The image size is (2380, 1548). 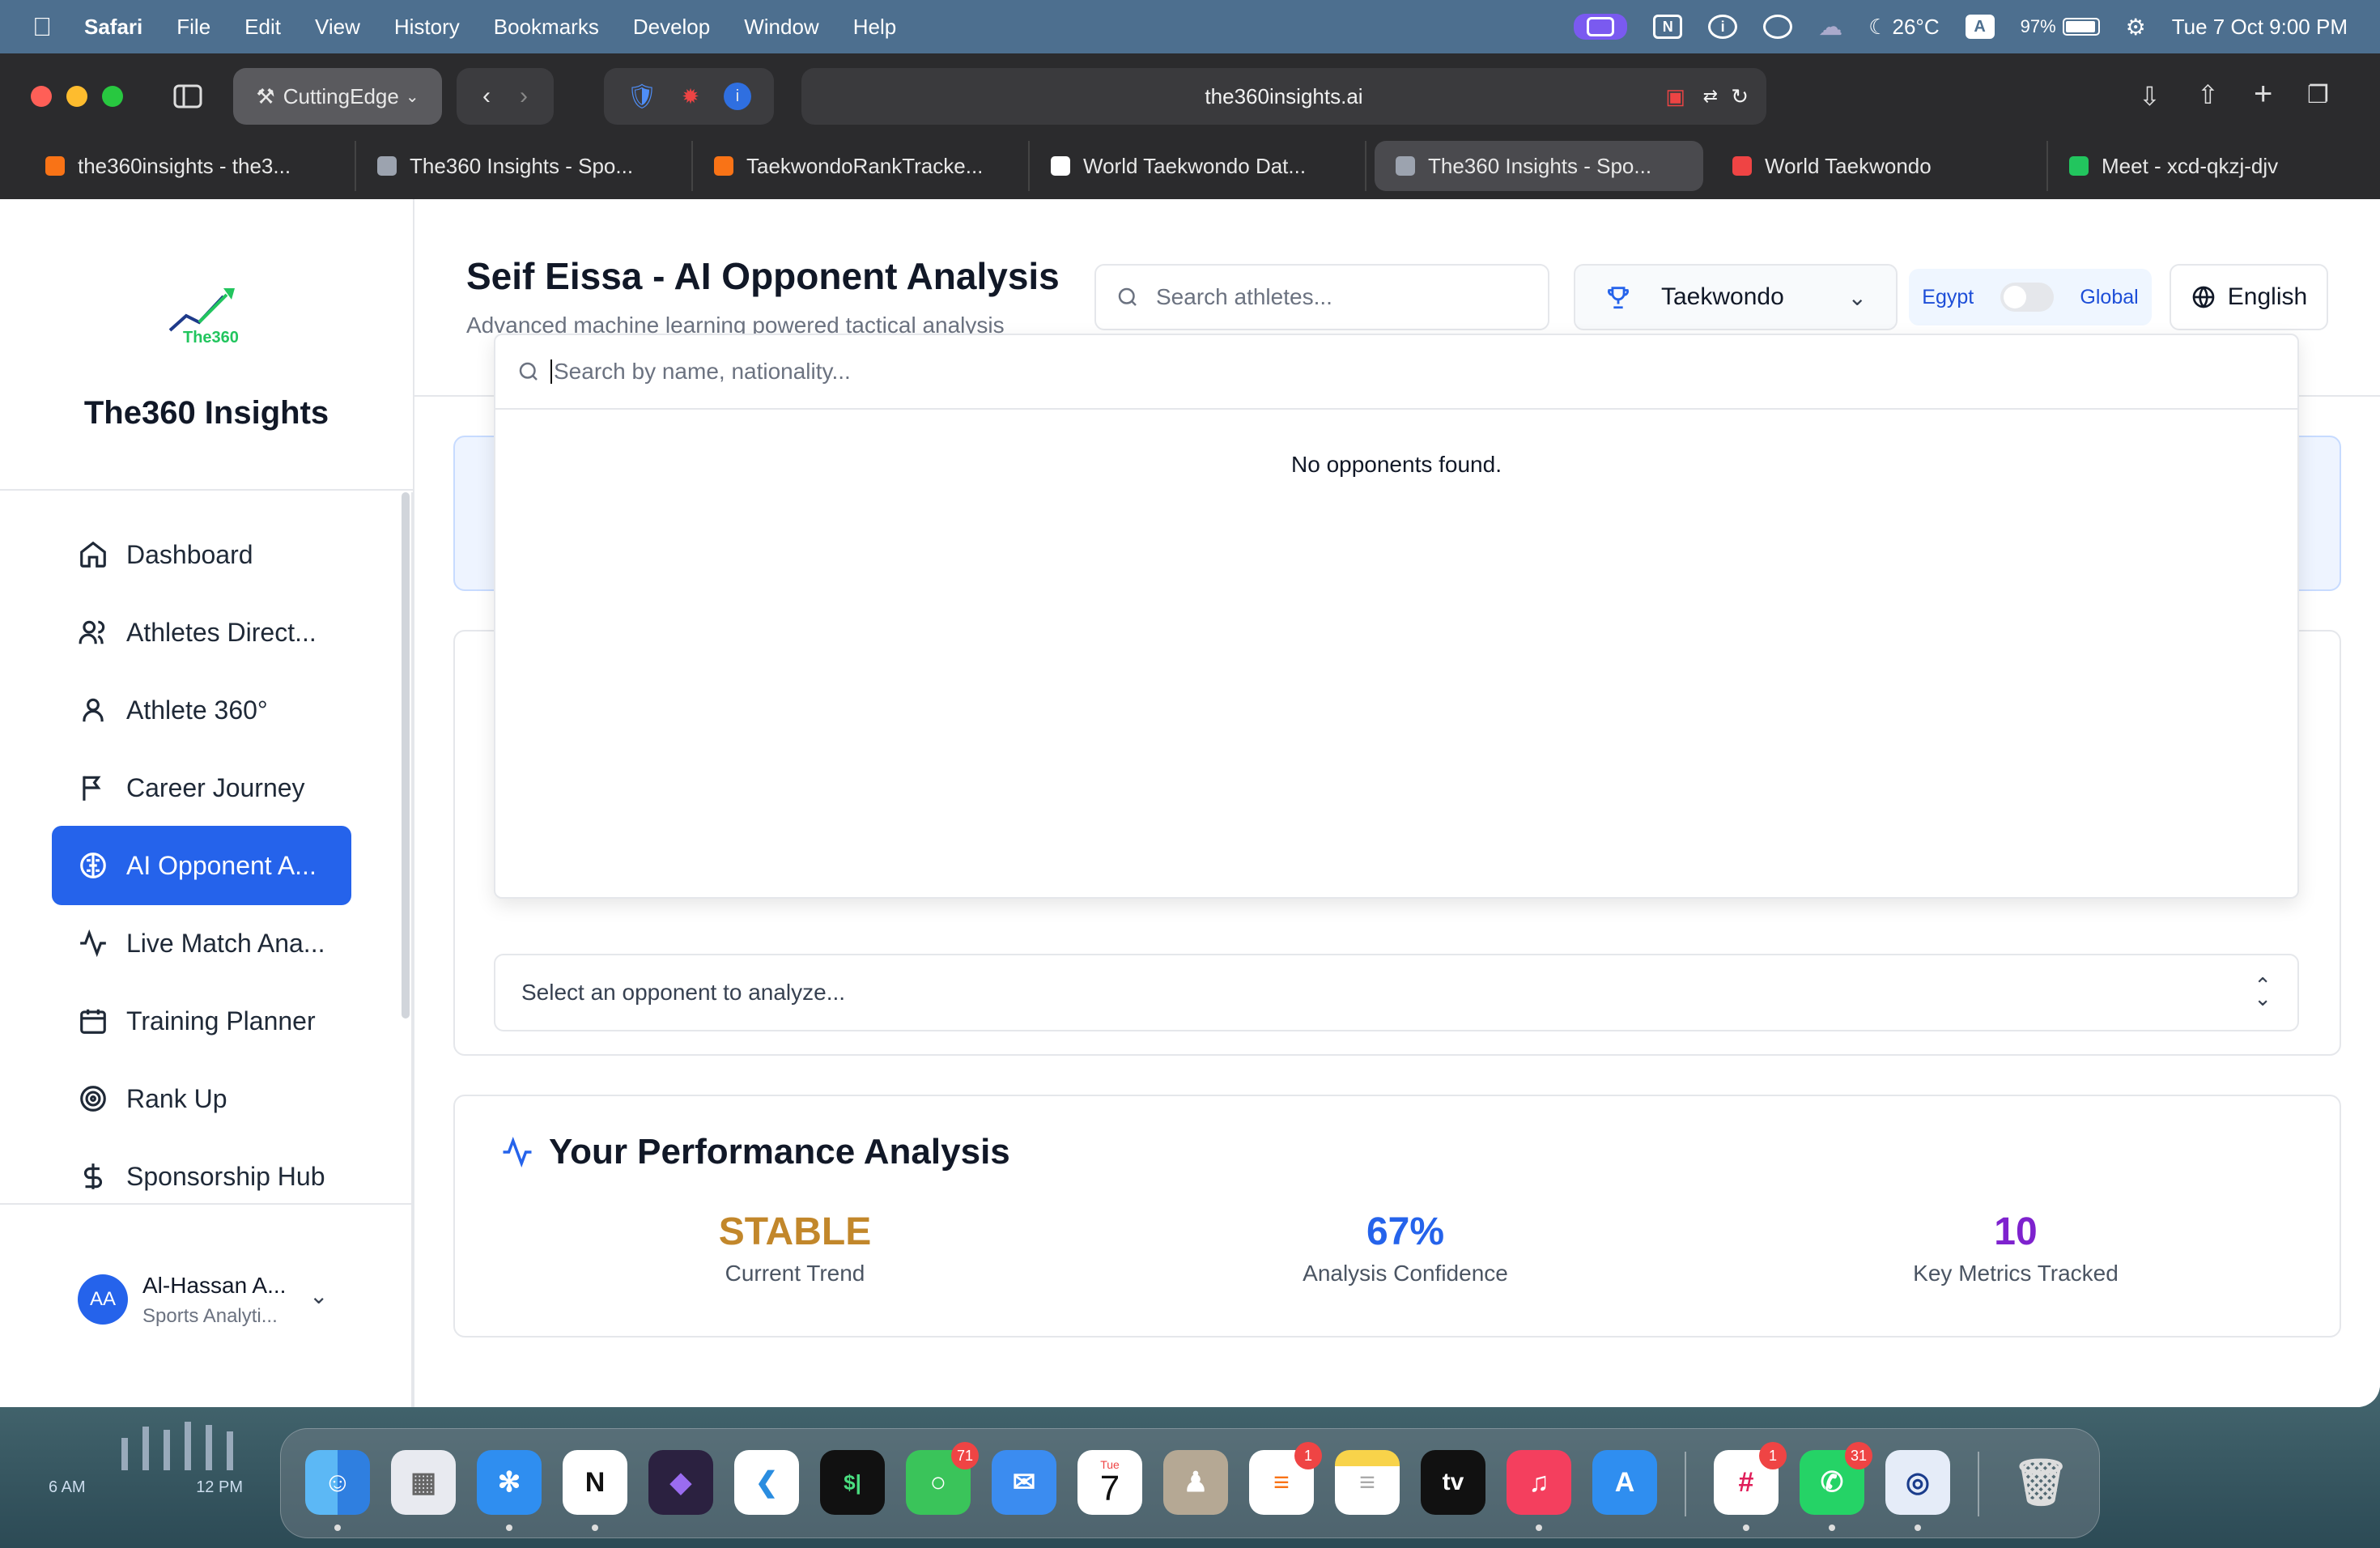 I want to click on tab-overview-icon: ❐, so click(x=2318, y=95).